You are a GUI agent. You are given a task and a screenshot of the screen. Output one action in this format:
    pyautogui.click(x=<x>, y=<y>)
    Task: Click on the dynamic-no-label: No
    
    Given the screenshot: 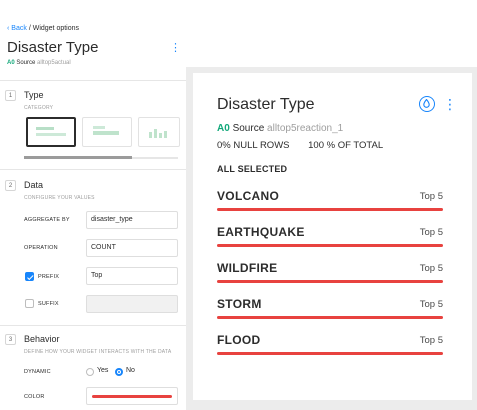 What is the action you would take?
    pyautogui.click(x=130, y=370)
    